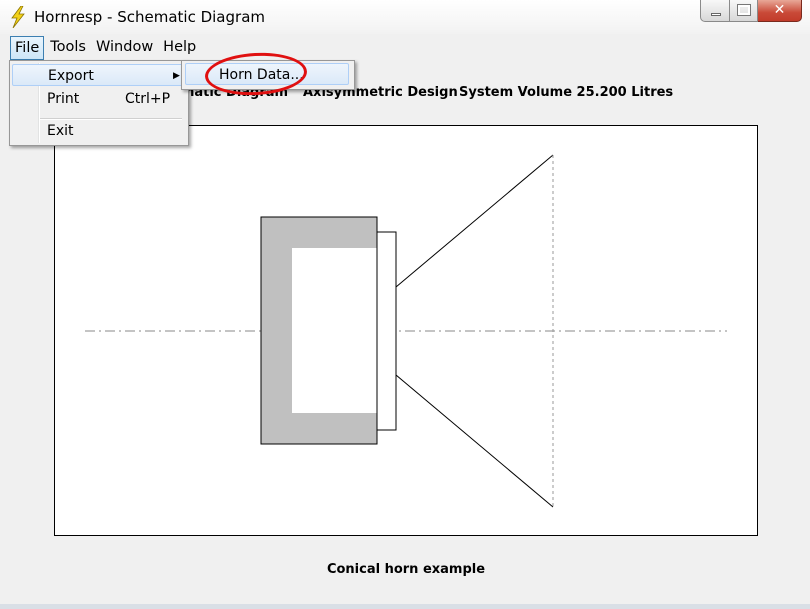 The height and width of the screenshot is (609, 810). What do you see at coordinates (386, 331) in the screenshot?
I see `throat-chamber` at bounding box center [386, 331].